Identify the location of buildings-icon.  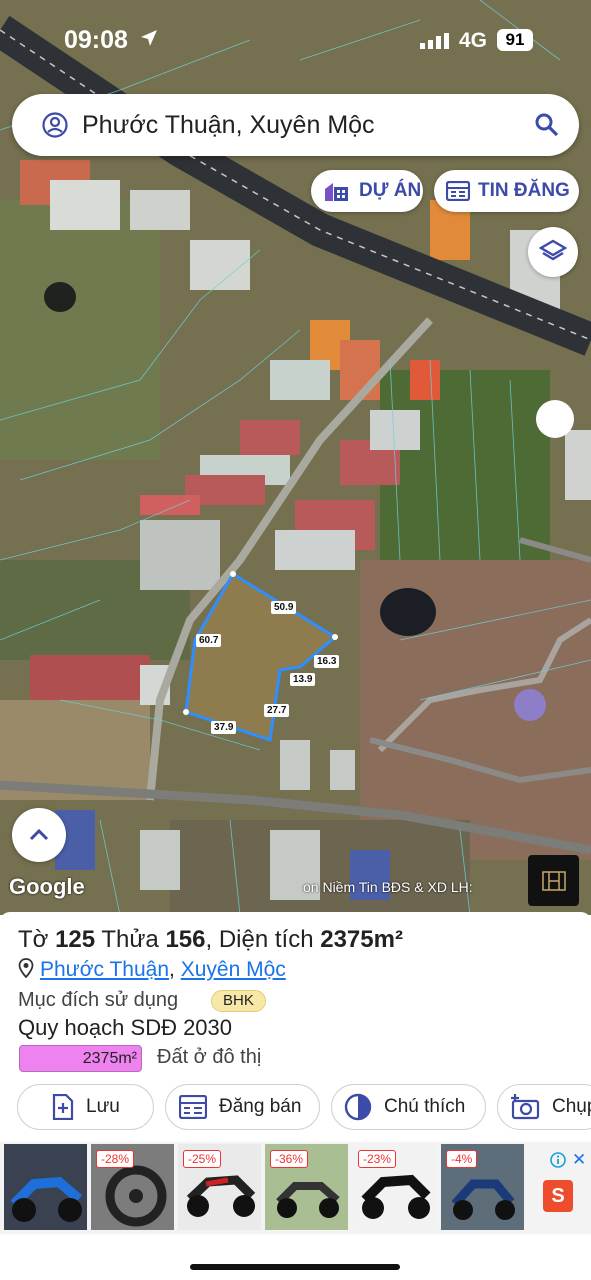
(336, 192).